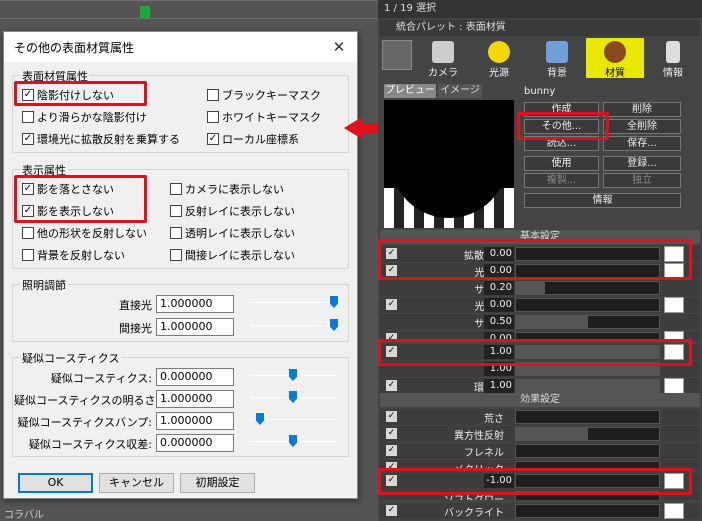 This screenshot has width=702, height=521. I want to click on wrench-icon, so click(673, 52).